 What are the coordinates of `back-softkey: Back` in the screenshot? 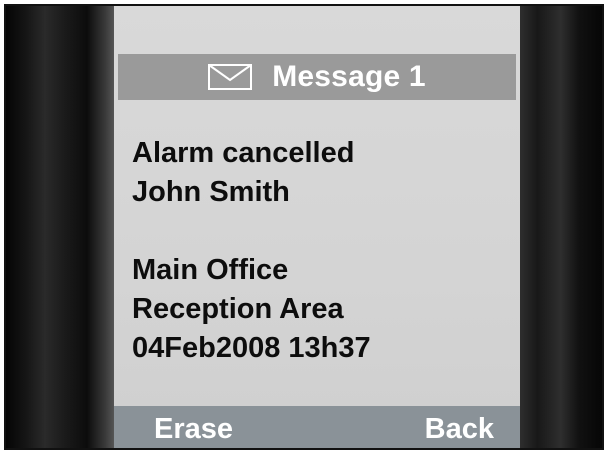 It's located at (459, 429).